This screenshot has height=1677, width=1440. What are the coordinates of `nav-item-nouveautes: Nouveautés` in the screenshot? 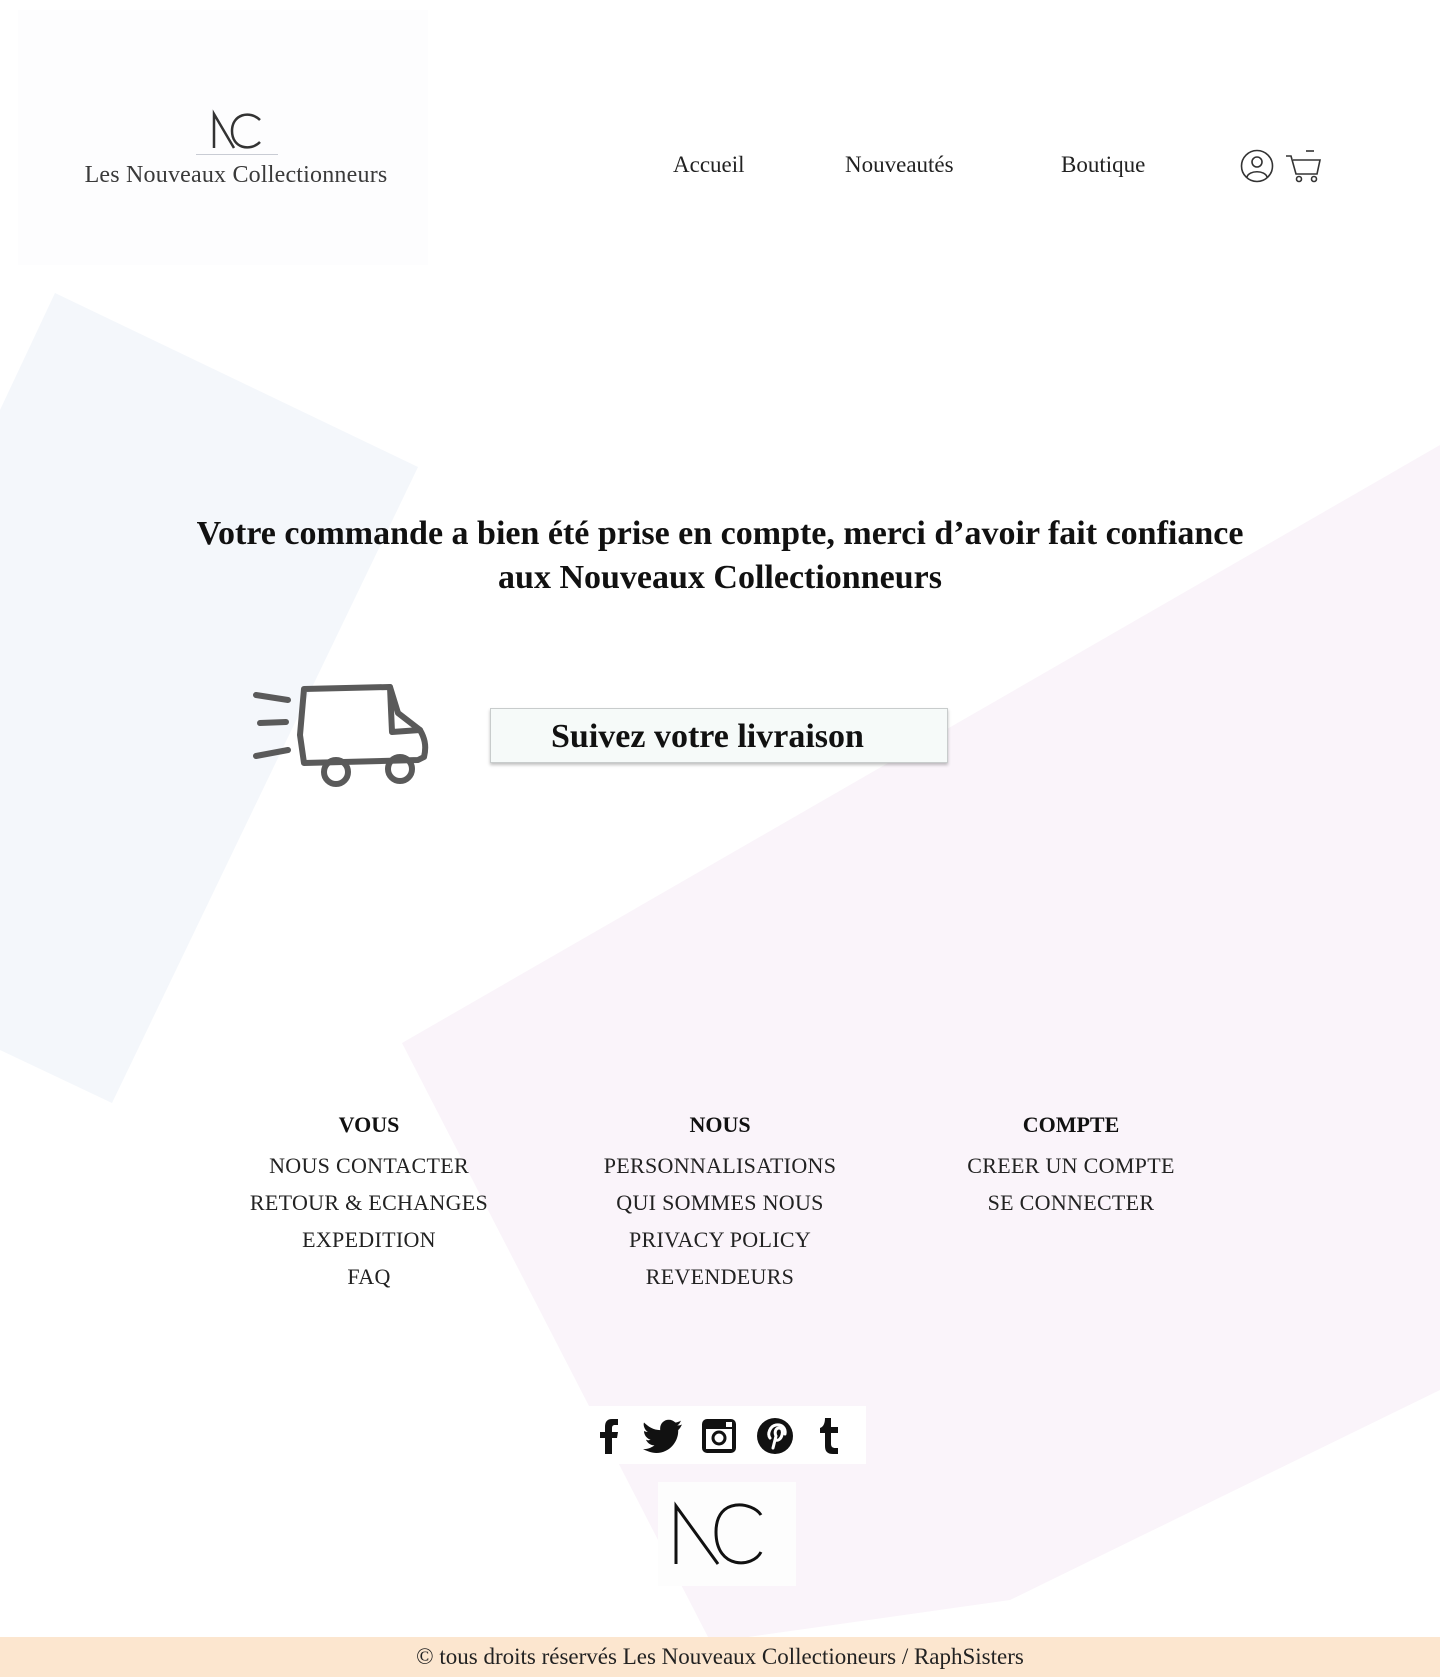 It's located at (899, 165).